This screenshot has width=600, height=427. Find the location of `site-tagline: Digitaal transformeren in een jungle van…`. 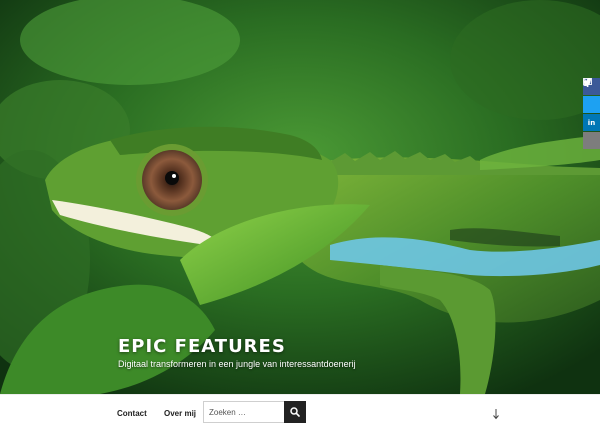

site-tagline: Digitaal transformeren in een jungle van… is located at coordinates (237, 364).